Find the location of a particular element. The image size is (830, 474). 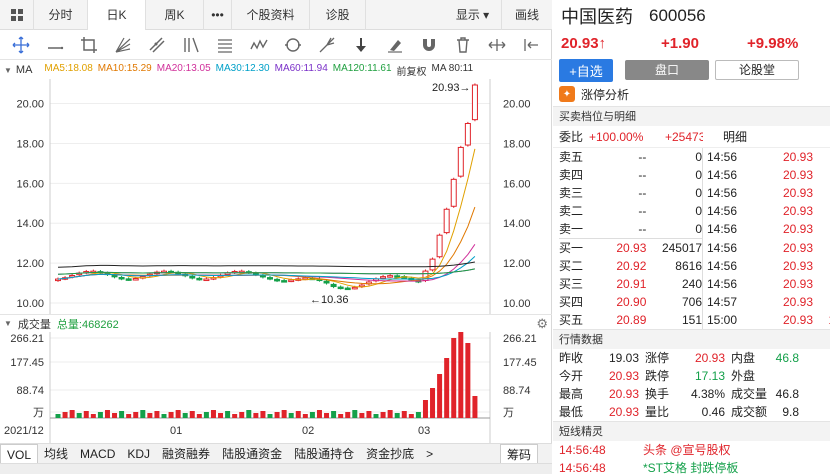

tick-price: 20.93 is located at coordinates (797, 302).